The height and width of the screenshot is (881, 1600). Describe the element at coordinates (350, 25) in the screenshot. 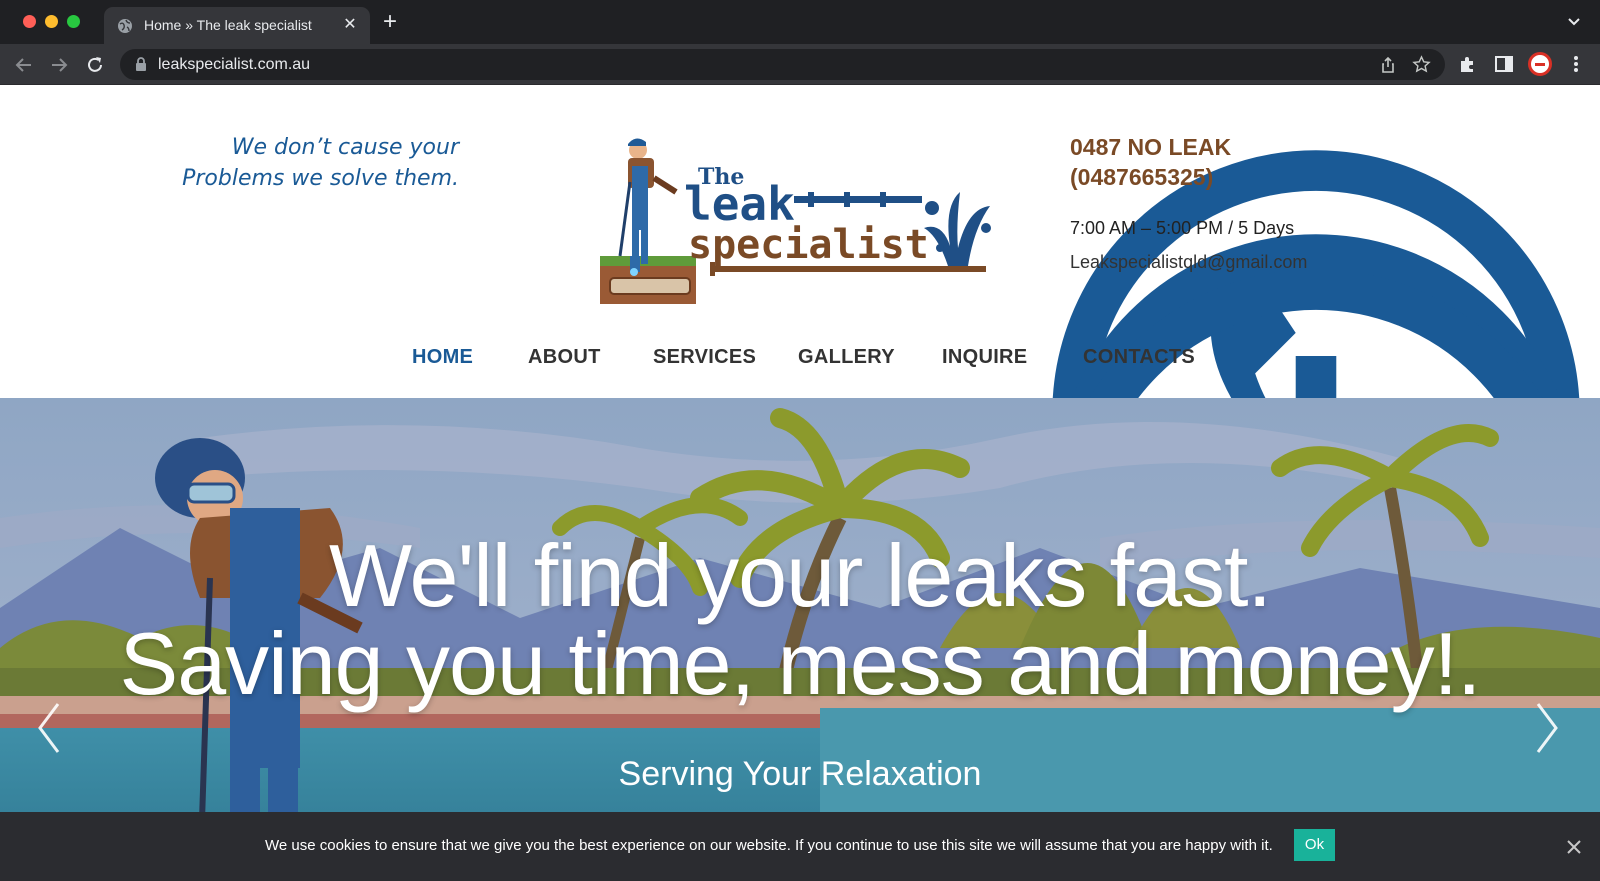

I see `tab-close-icon: ✕` at that location.